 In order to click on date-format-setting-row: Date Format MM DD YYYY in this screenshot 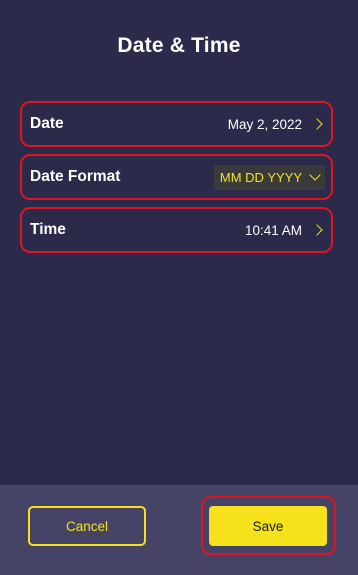, I will do `click(176, 177)`.